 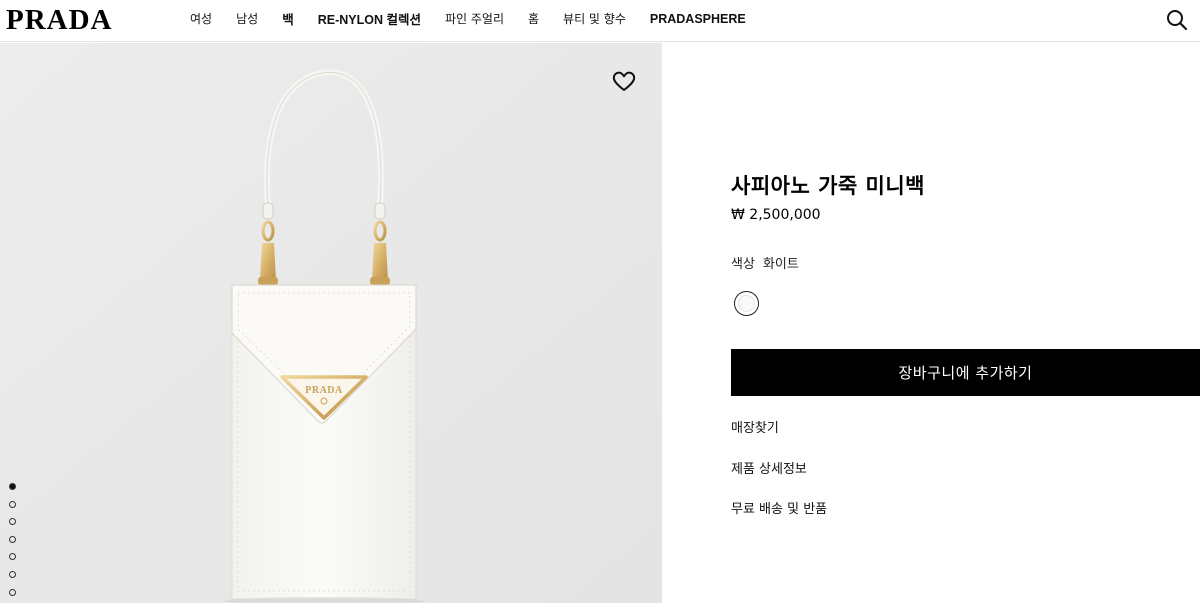 I want to click on store-finder-link: 매장찾기, so click(x=755, y=426).